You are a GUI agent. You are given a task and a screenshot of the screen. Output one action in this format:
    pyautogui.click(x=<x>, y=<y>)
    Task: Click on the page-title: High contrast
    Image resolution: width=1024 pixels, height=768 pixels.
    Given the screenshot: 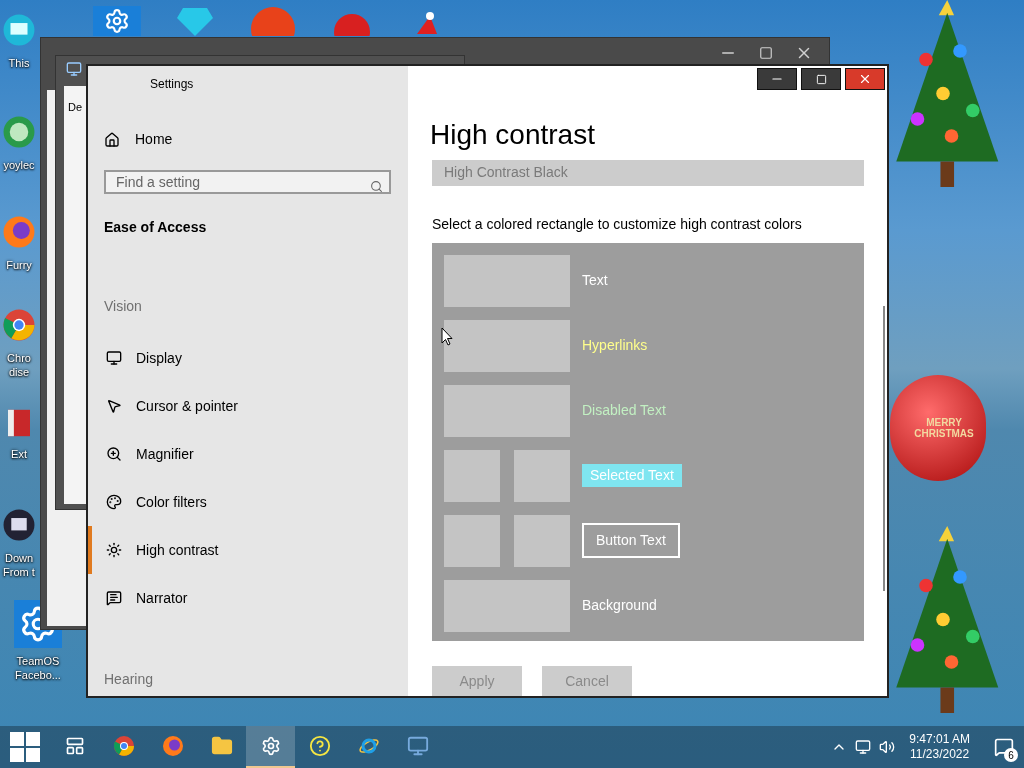 What is the action you would take?
    pyautogui.click(x=513, y=135)
    